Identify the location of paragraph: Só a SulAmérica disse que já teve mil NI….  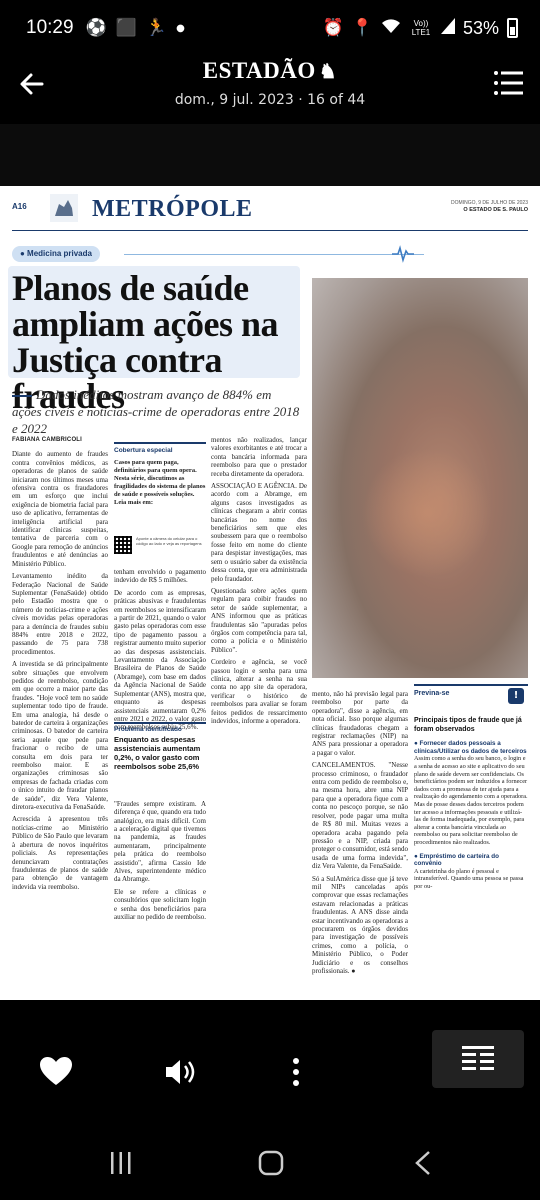
(360, 924).